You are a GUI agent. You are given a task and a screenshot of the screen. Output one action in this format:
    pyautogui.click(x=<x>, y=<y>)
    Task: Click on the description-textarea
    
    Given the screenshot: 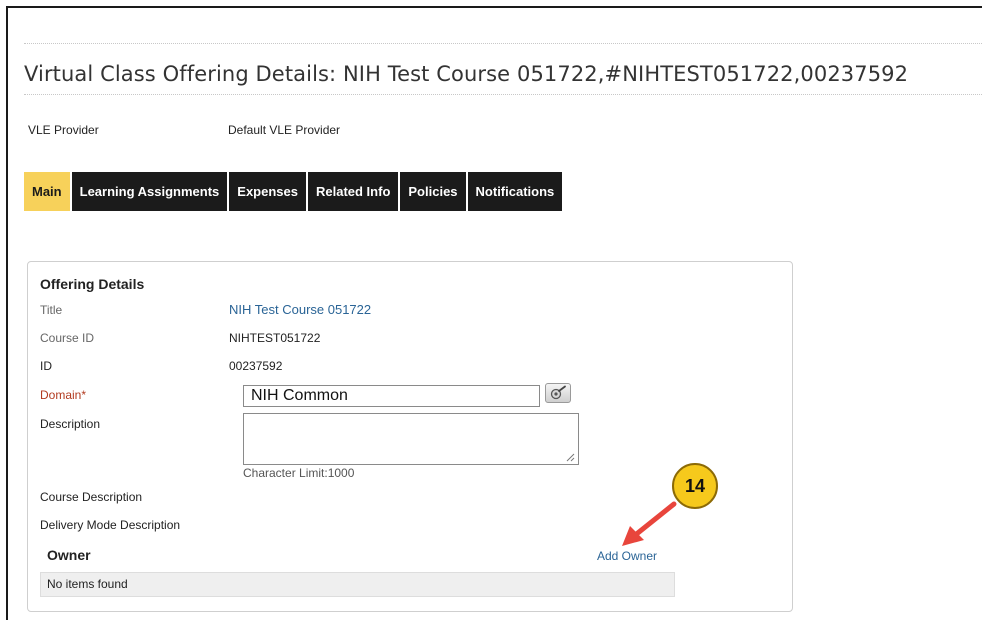 What is the action you would take?
    pyautogui.click(x=411, y=439)
    